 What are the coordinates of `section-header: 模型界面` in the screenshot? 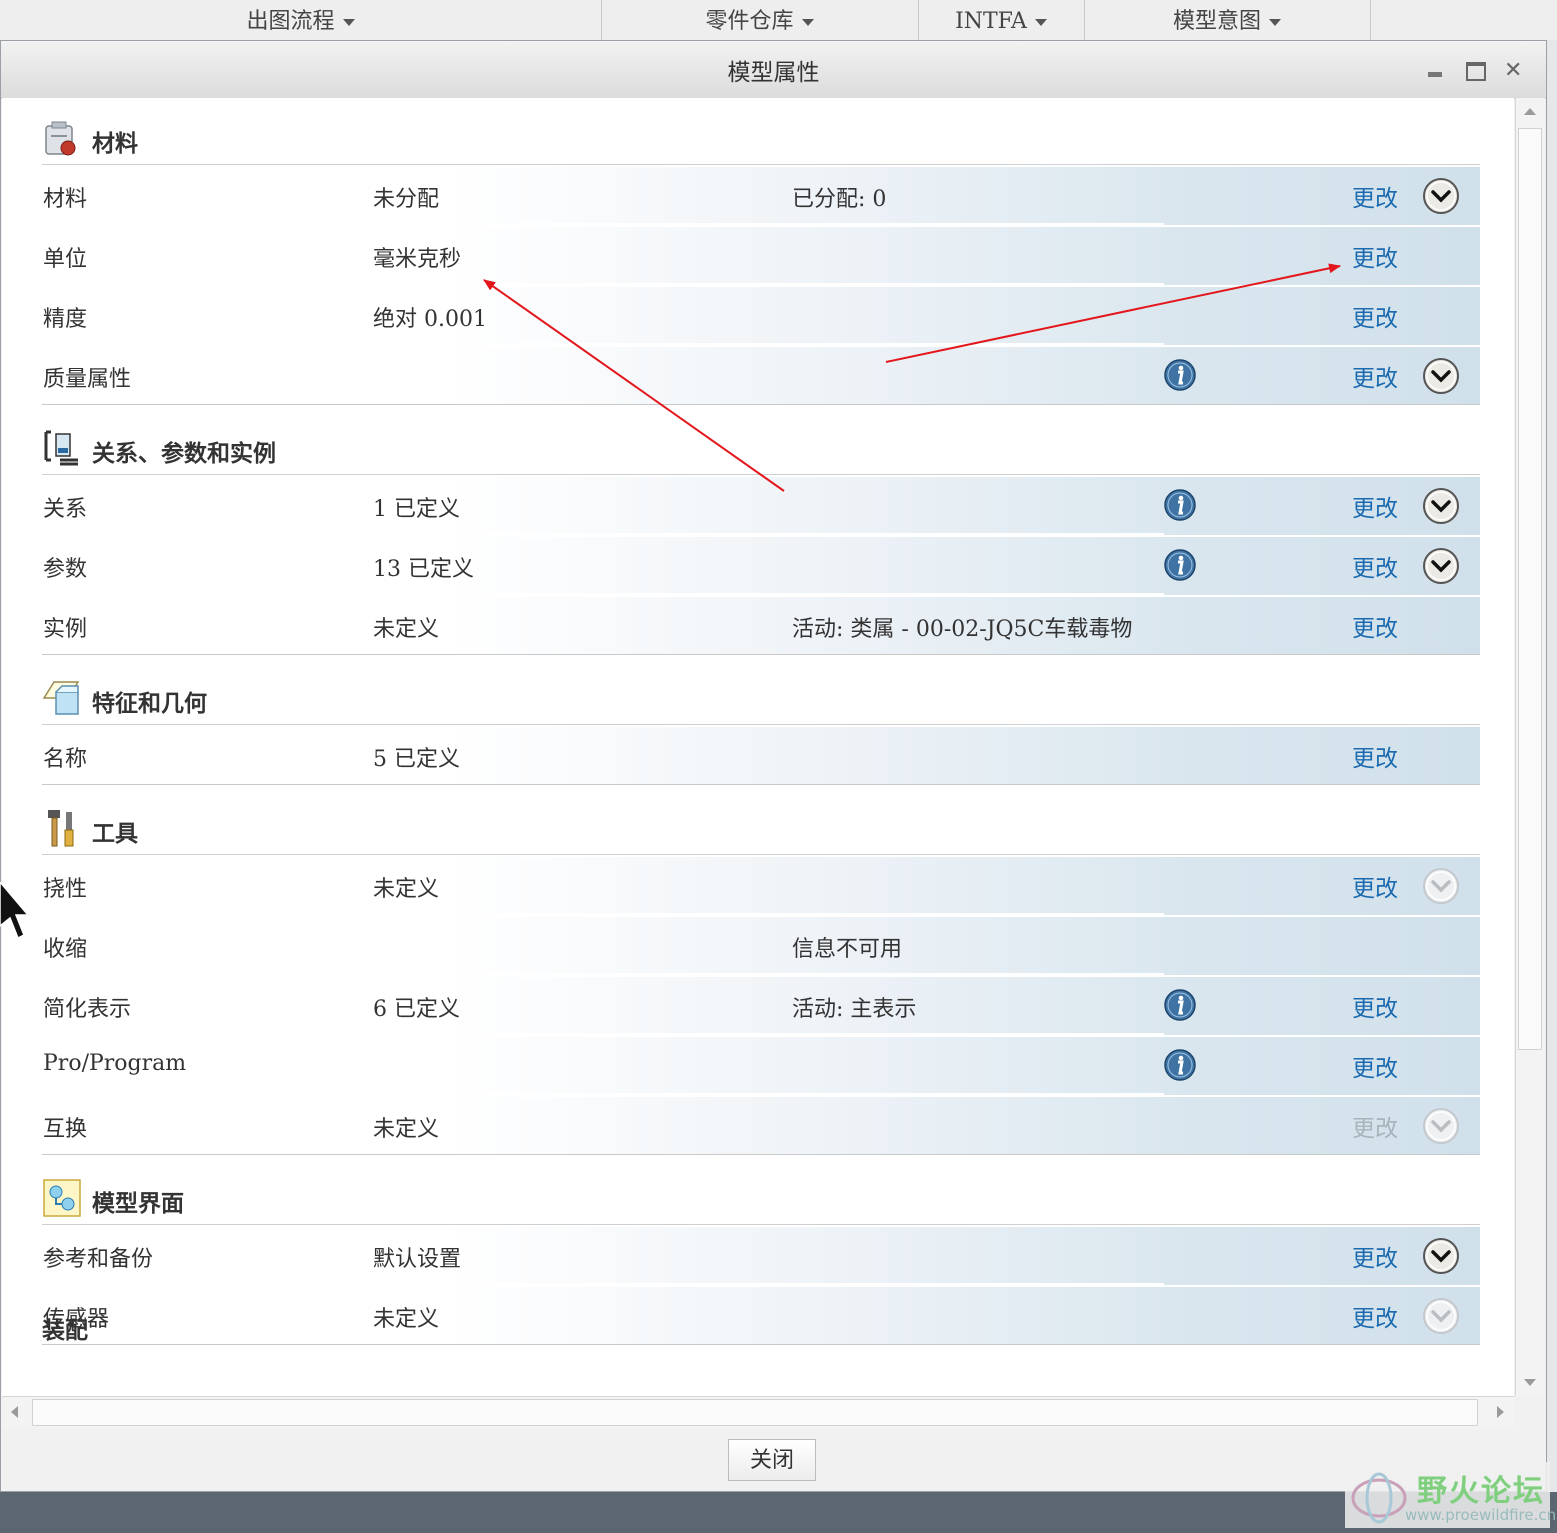 It's located at (761, 1191).